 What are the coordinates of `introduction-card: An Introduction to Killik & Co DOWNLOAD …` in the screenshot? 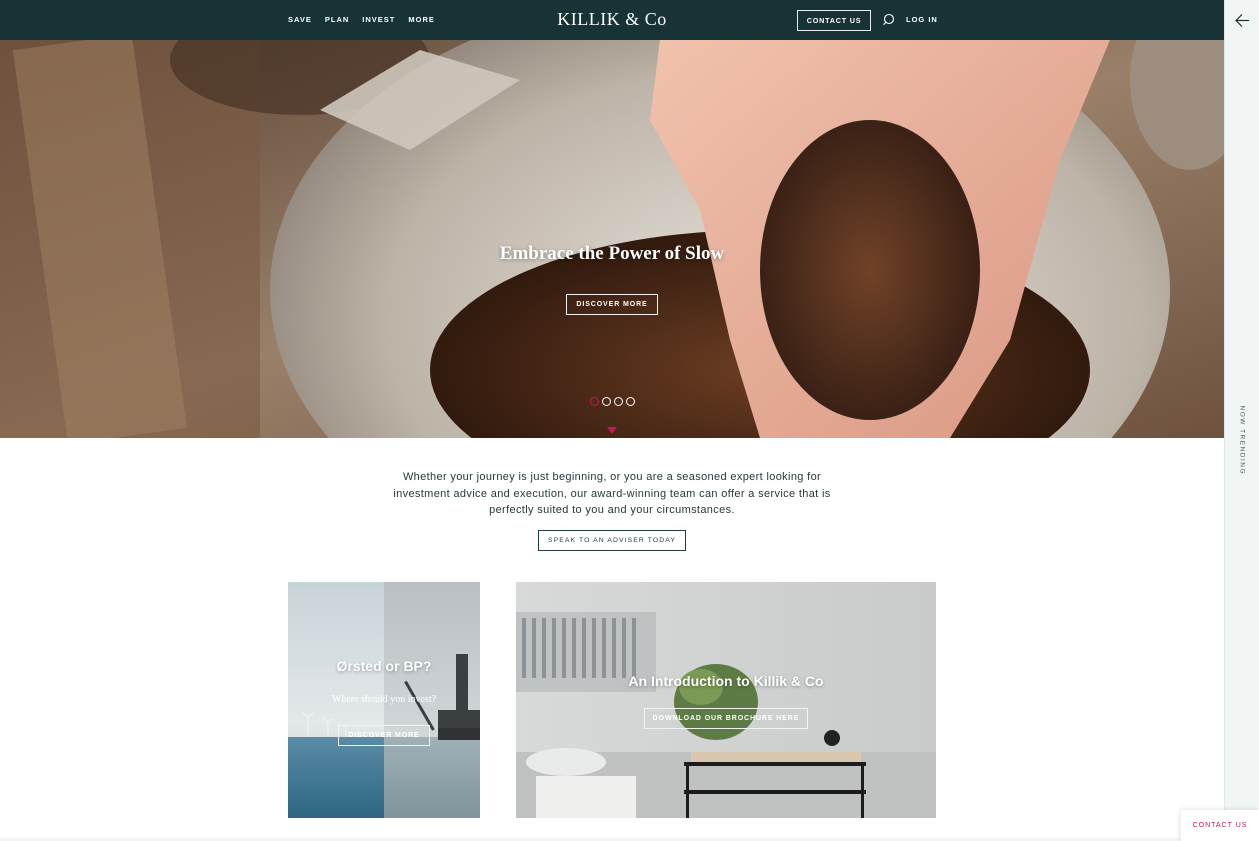 It's located at (726, 700).